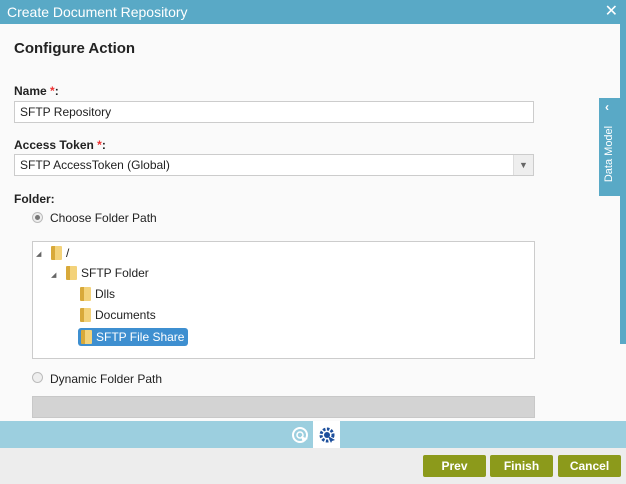 The height and width of the screenshot is (484, 626). Describe the element at coordinates (326, 434) in the screenshot. I see `gear-icon` at that location.